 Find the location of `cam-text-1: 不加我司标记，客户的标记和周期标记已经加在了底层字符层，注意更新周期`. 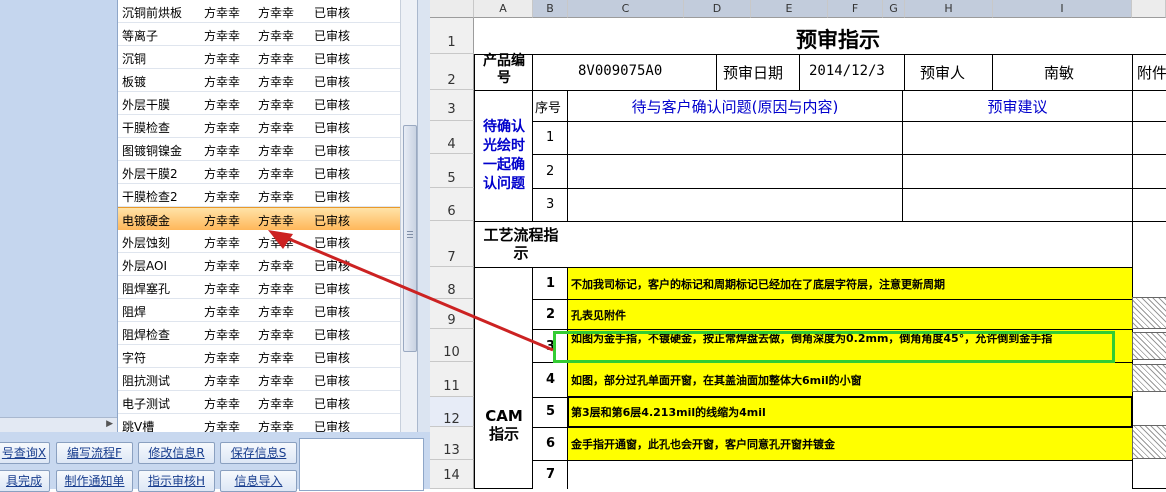

cam-text-1: 不加我司标记，客户的标记和周期标记已经加在了底层字符层，注意更新周期 is located at coordinates (758, 284).